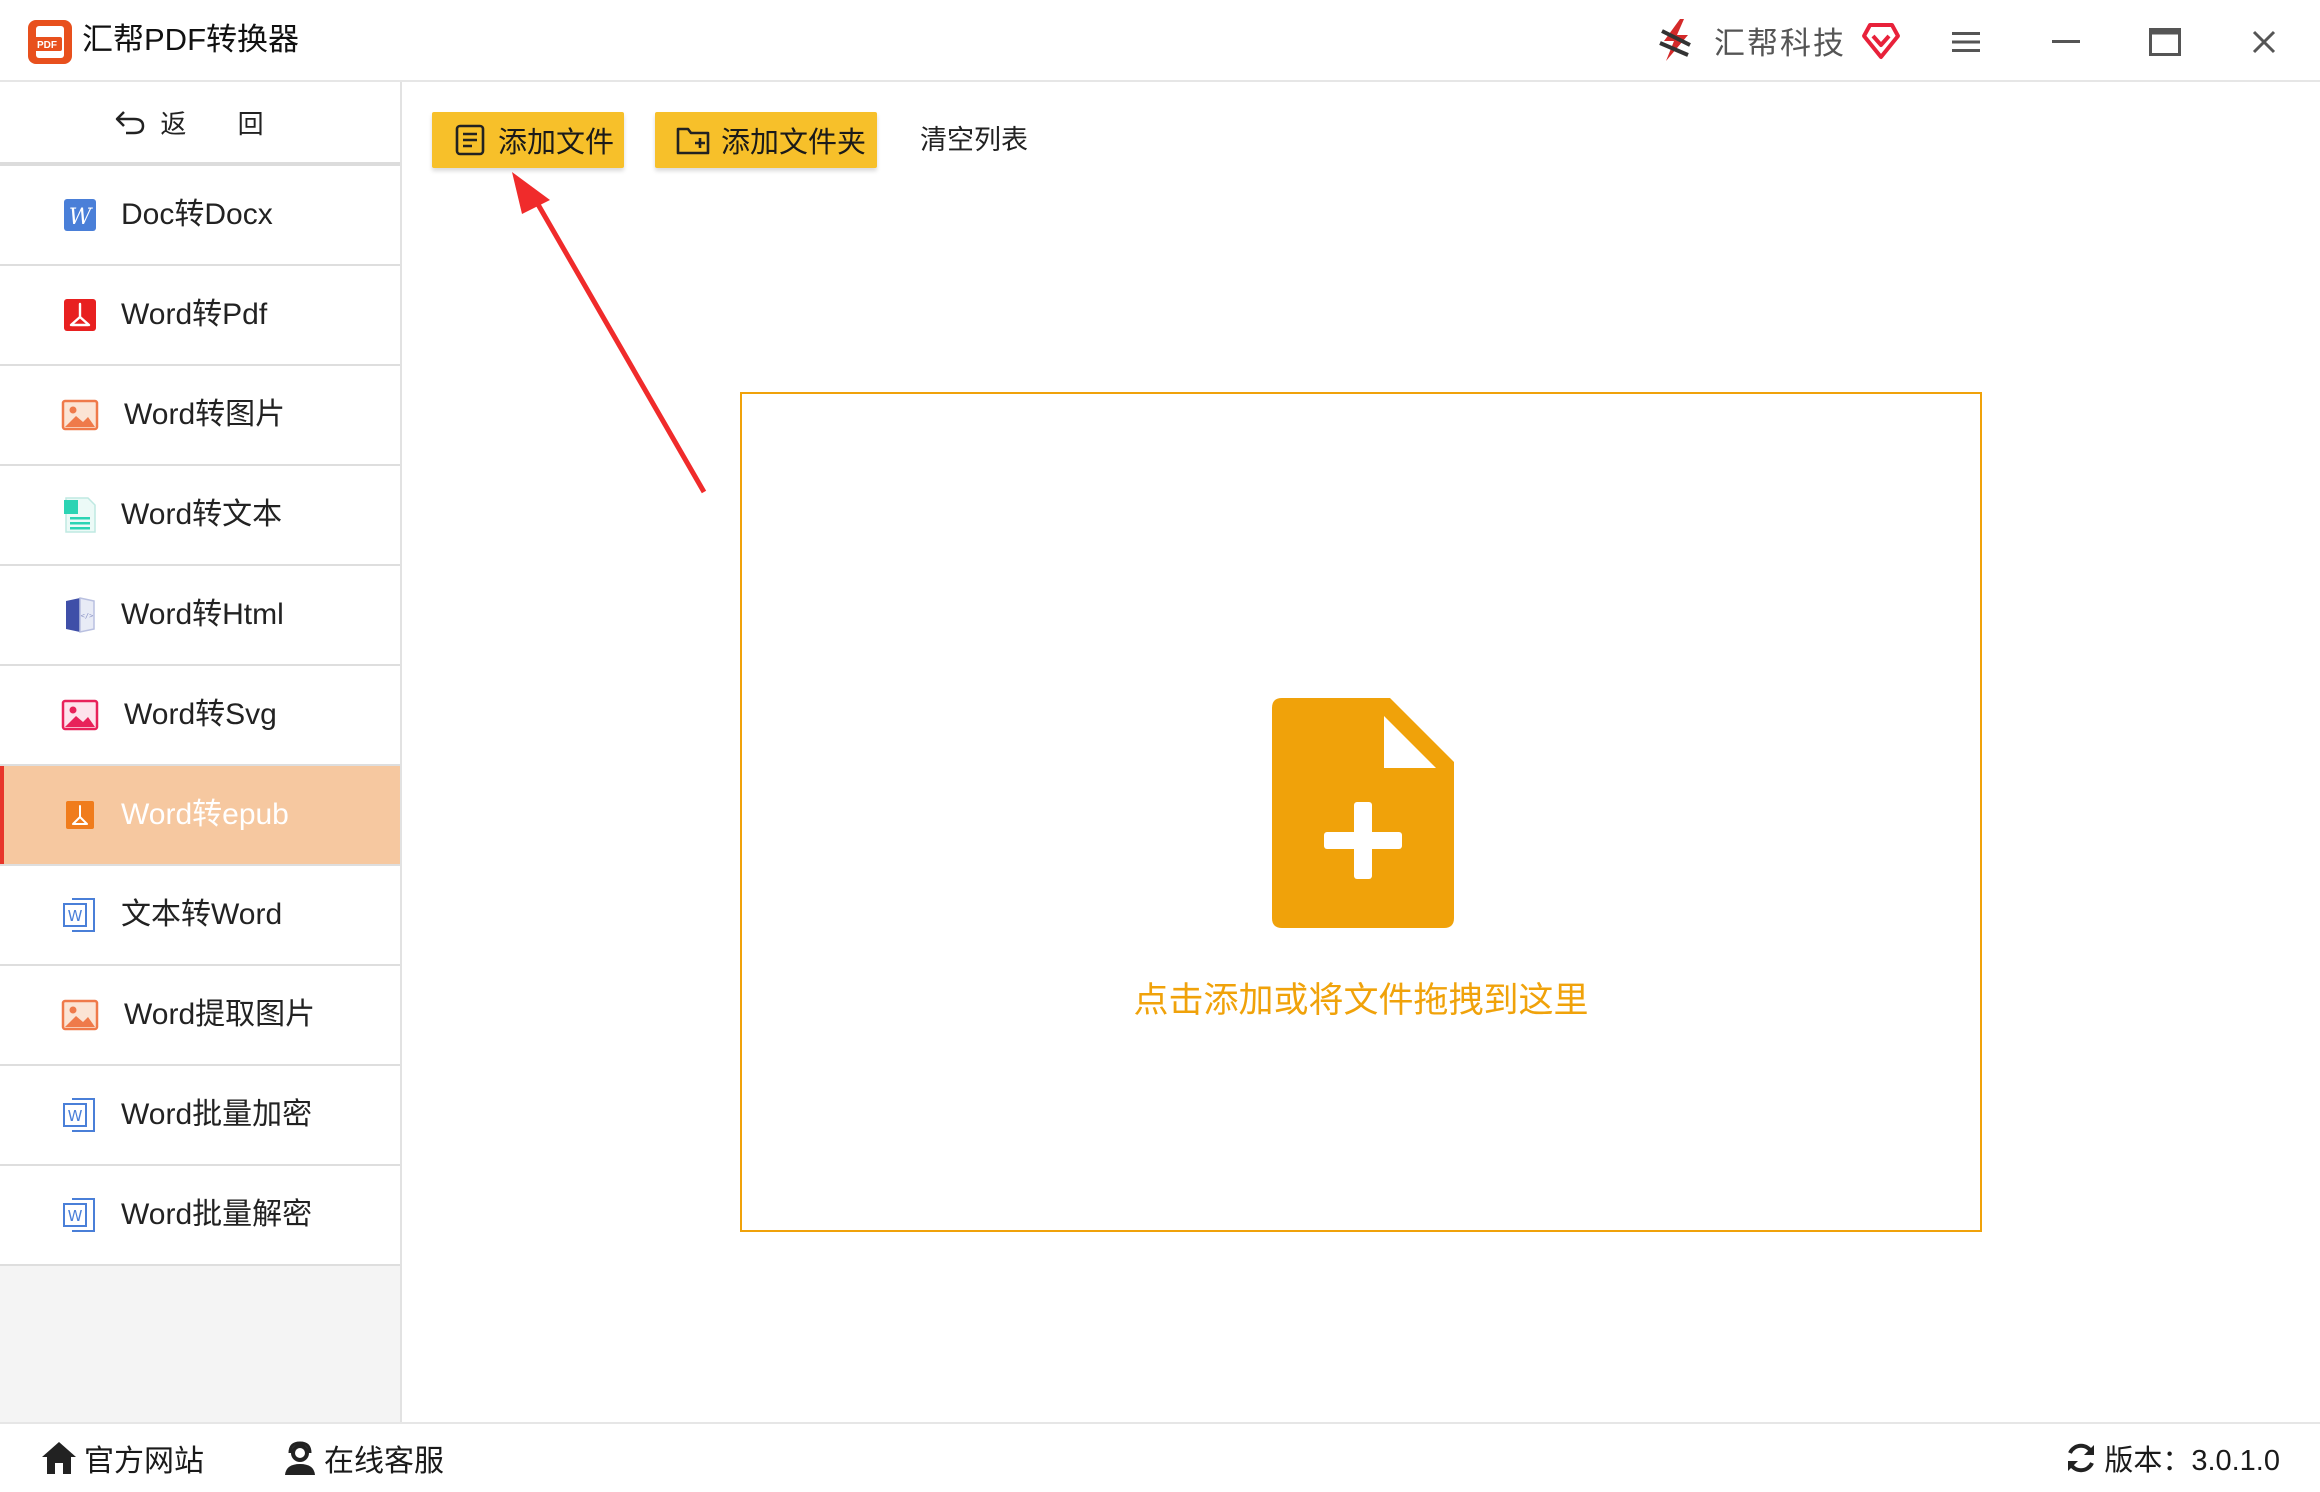 Image resolution: width=2320 pixels, height=1492 pixels. I want to click on maximize-icon, so click(2165, 42).